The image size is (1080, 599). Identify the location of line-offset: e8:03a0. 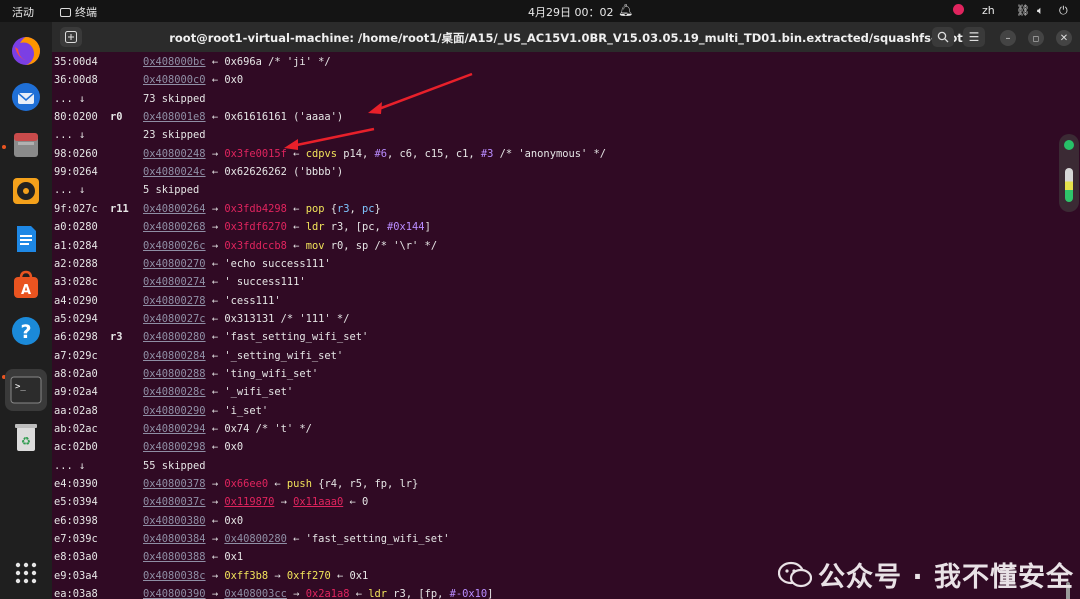
(76, 557).